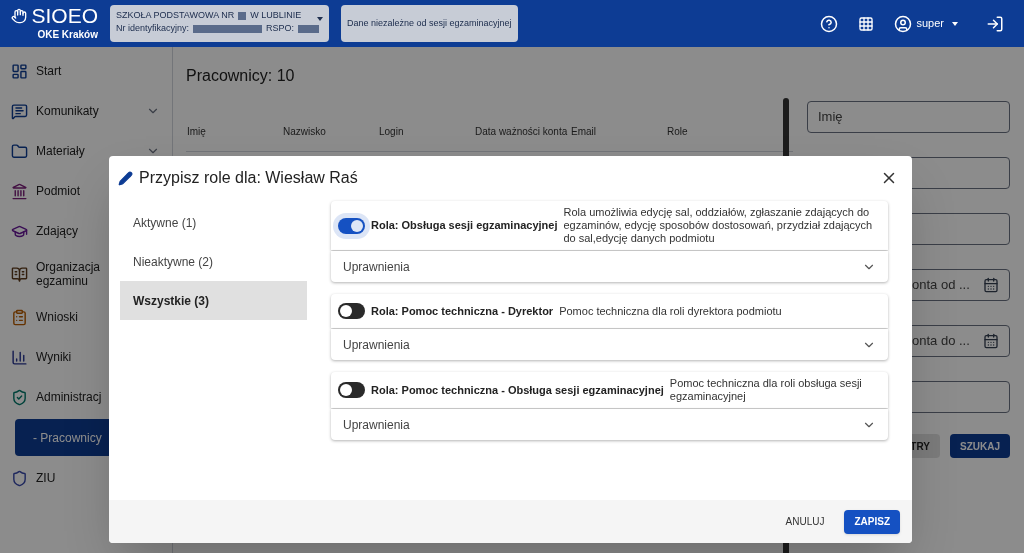 This screenshot has height=553, width=1024. Describe the element at coordinates (153, 28) in the screenshot. I see `id-label: Nr identyfikacyjny:` at that location.